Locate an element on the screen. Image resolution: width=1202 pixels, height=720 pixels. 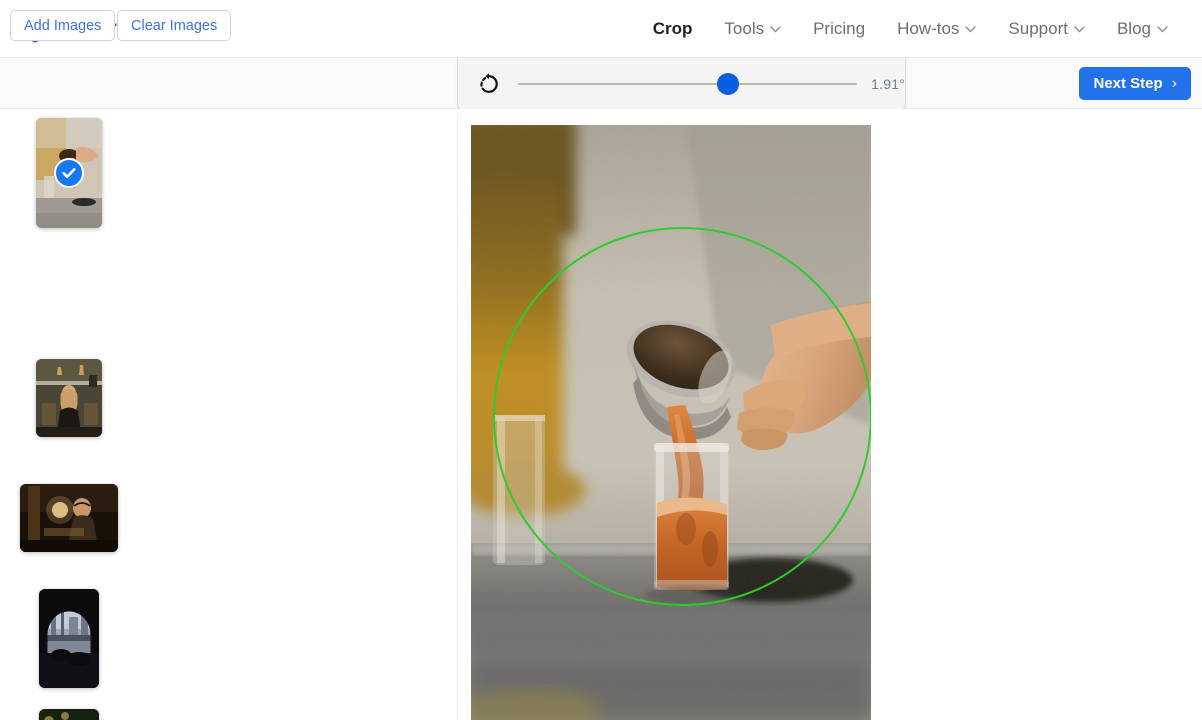
thumbnail-item-coffee-pour is located at coordinates (69, 173).